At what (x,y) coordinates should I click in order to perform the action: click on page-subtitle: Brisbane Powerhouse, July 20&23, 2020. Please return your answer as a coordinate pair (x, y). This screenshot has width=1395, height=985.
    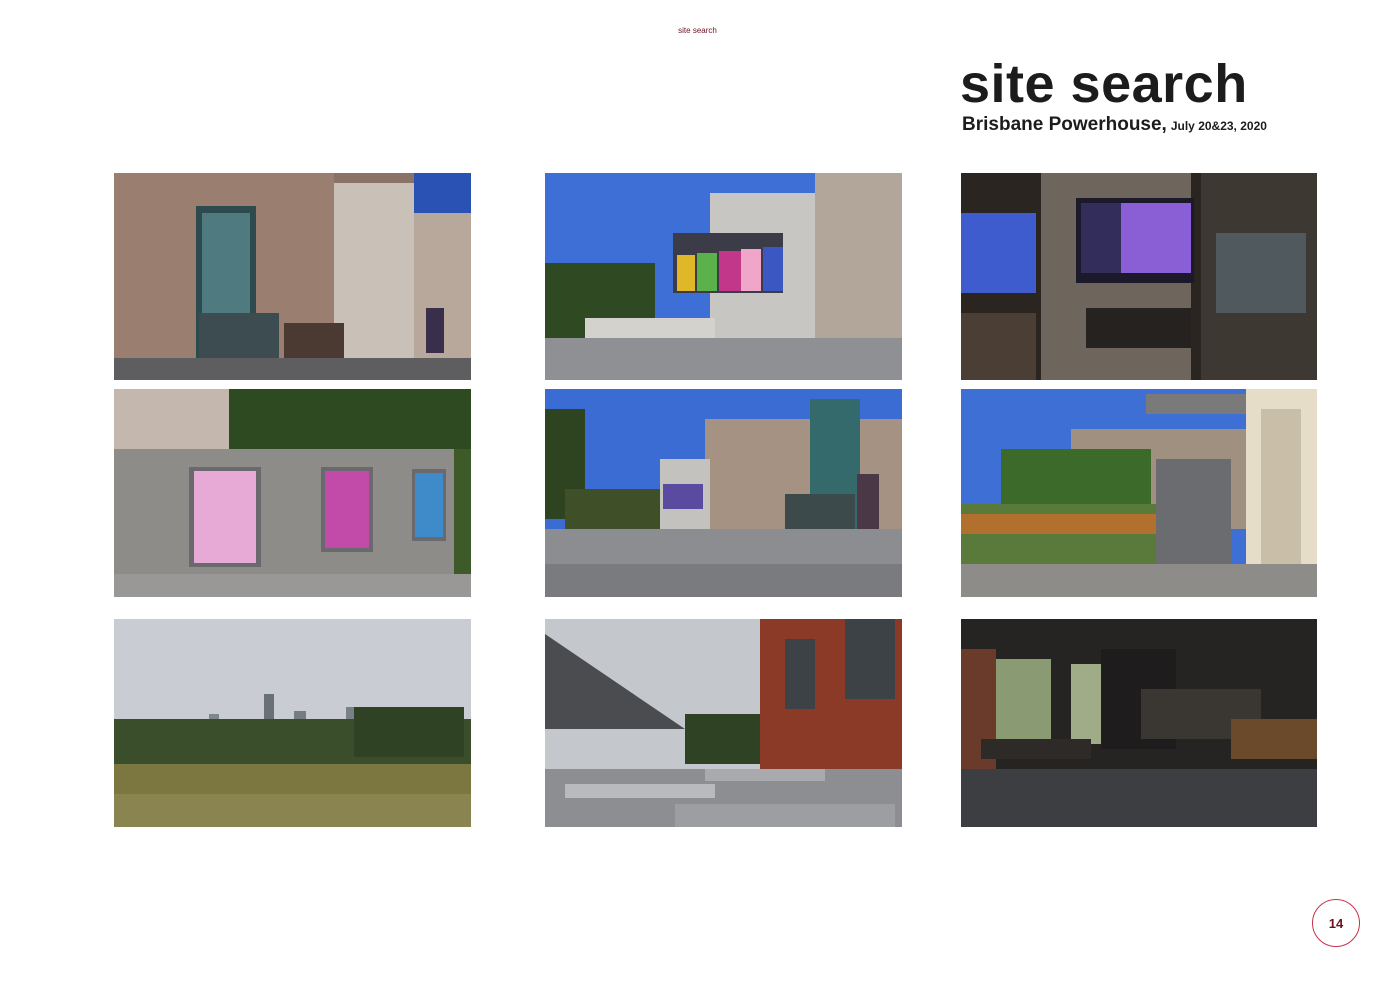
    Looking at the image, I should click on (1114, 125).